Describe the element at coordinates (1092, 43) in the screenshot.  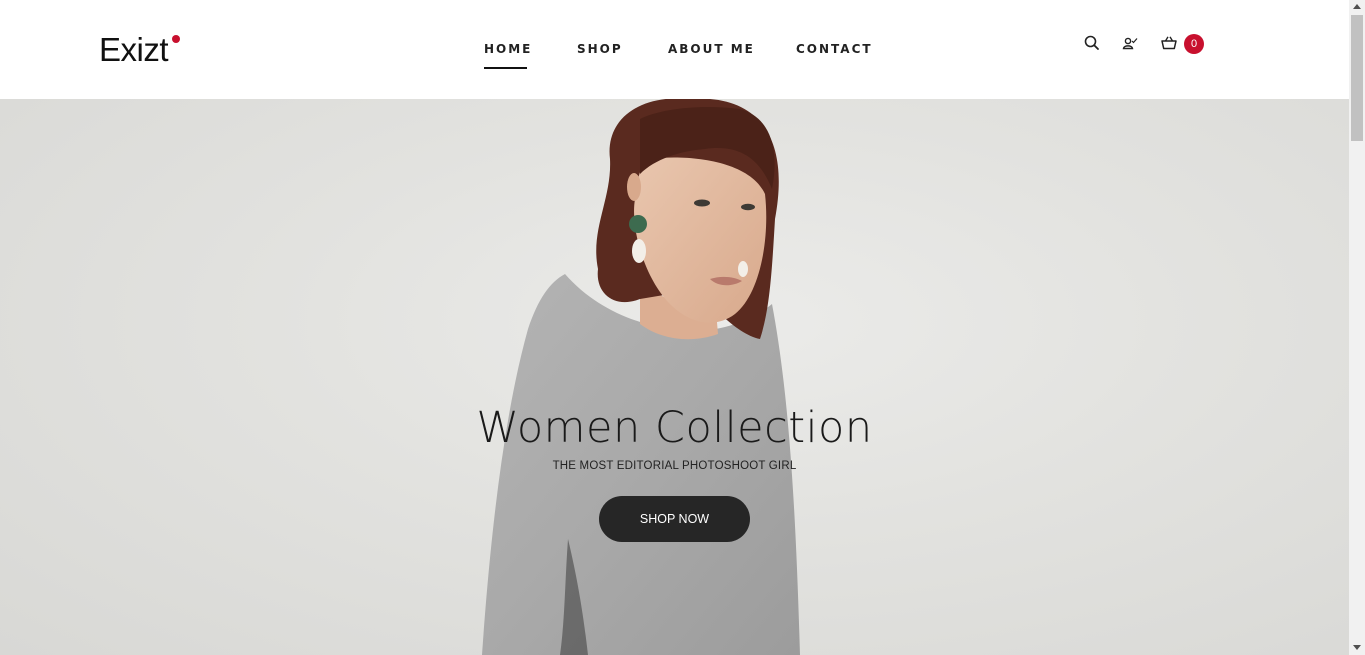
I see `search-icon` at that location.